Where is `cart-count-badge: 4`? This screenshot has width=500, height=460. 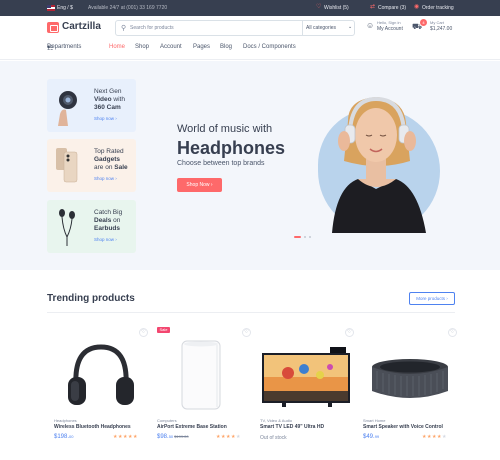 cart-count-badge: 4 is located at coordinates (423, 22).